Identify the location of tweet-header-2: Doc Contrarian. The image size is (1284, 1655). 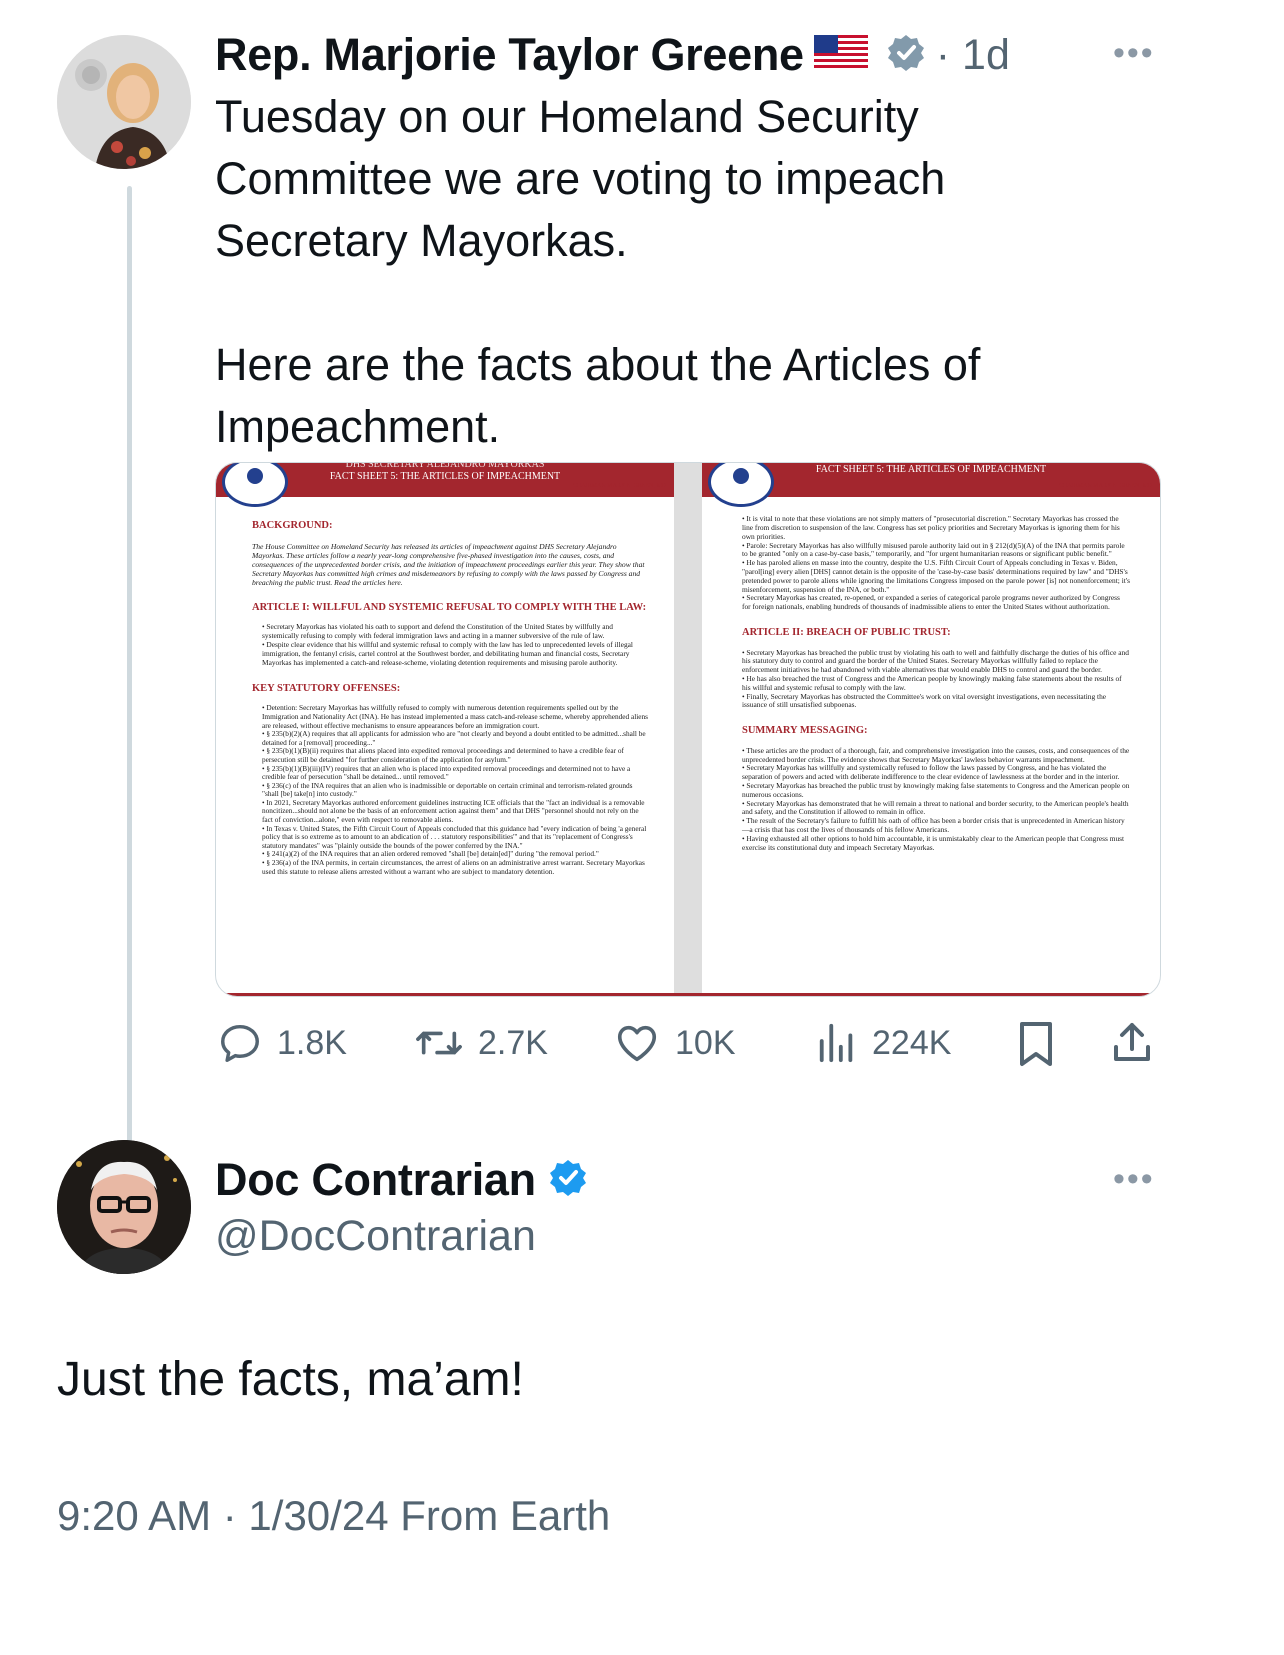
(401, 1180).